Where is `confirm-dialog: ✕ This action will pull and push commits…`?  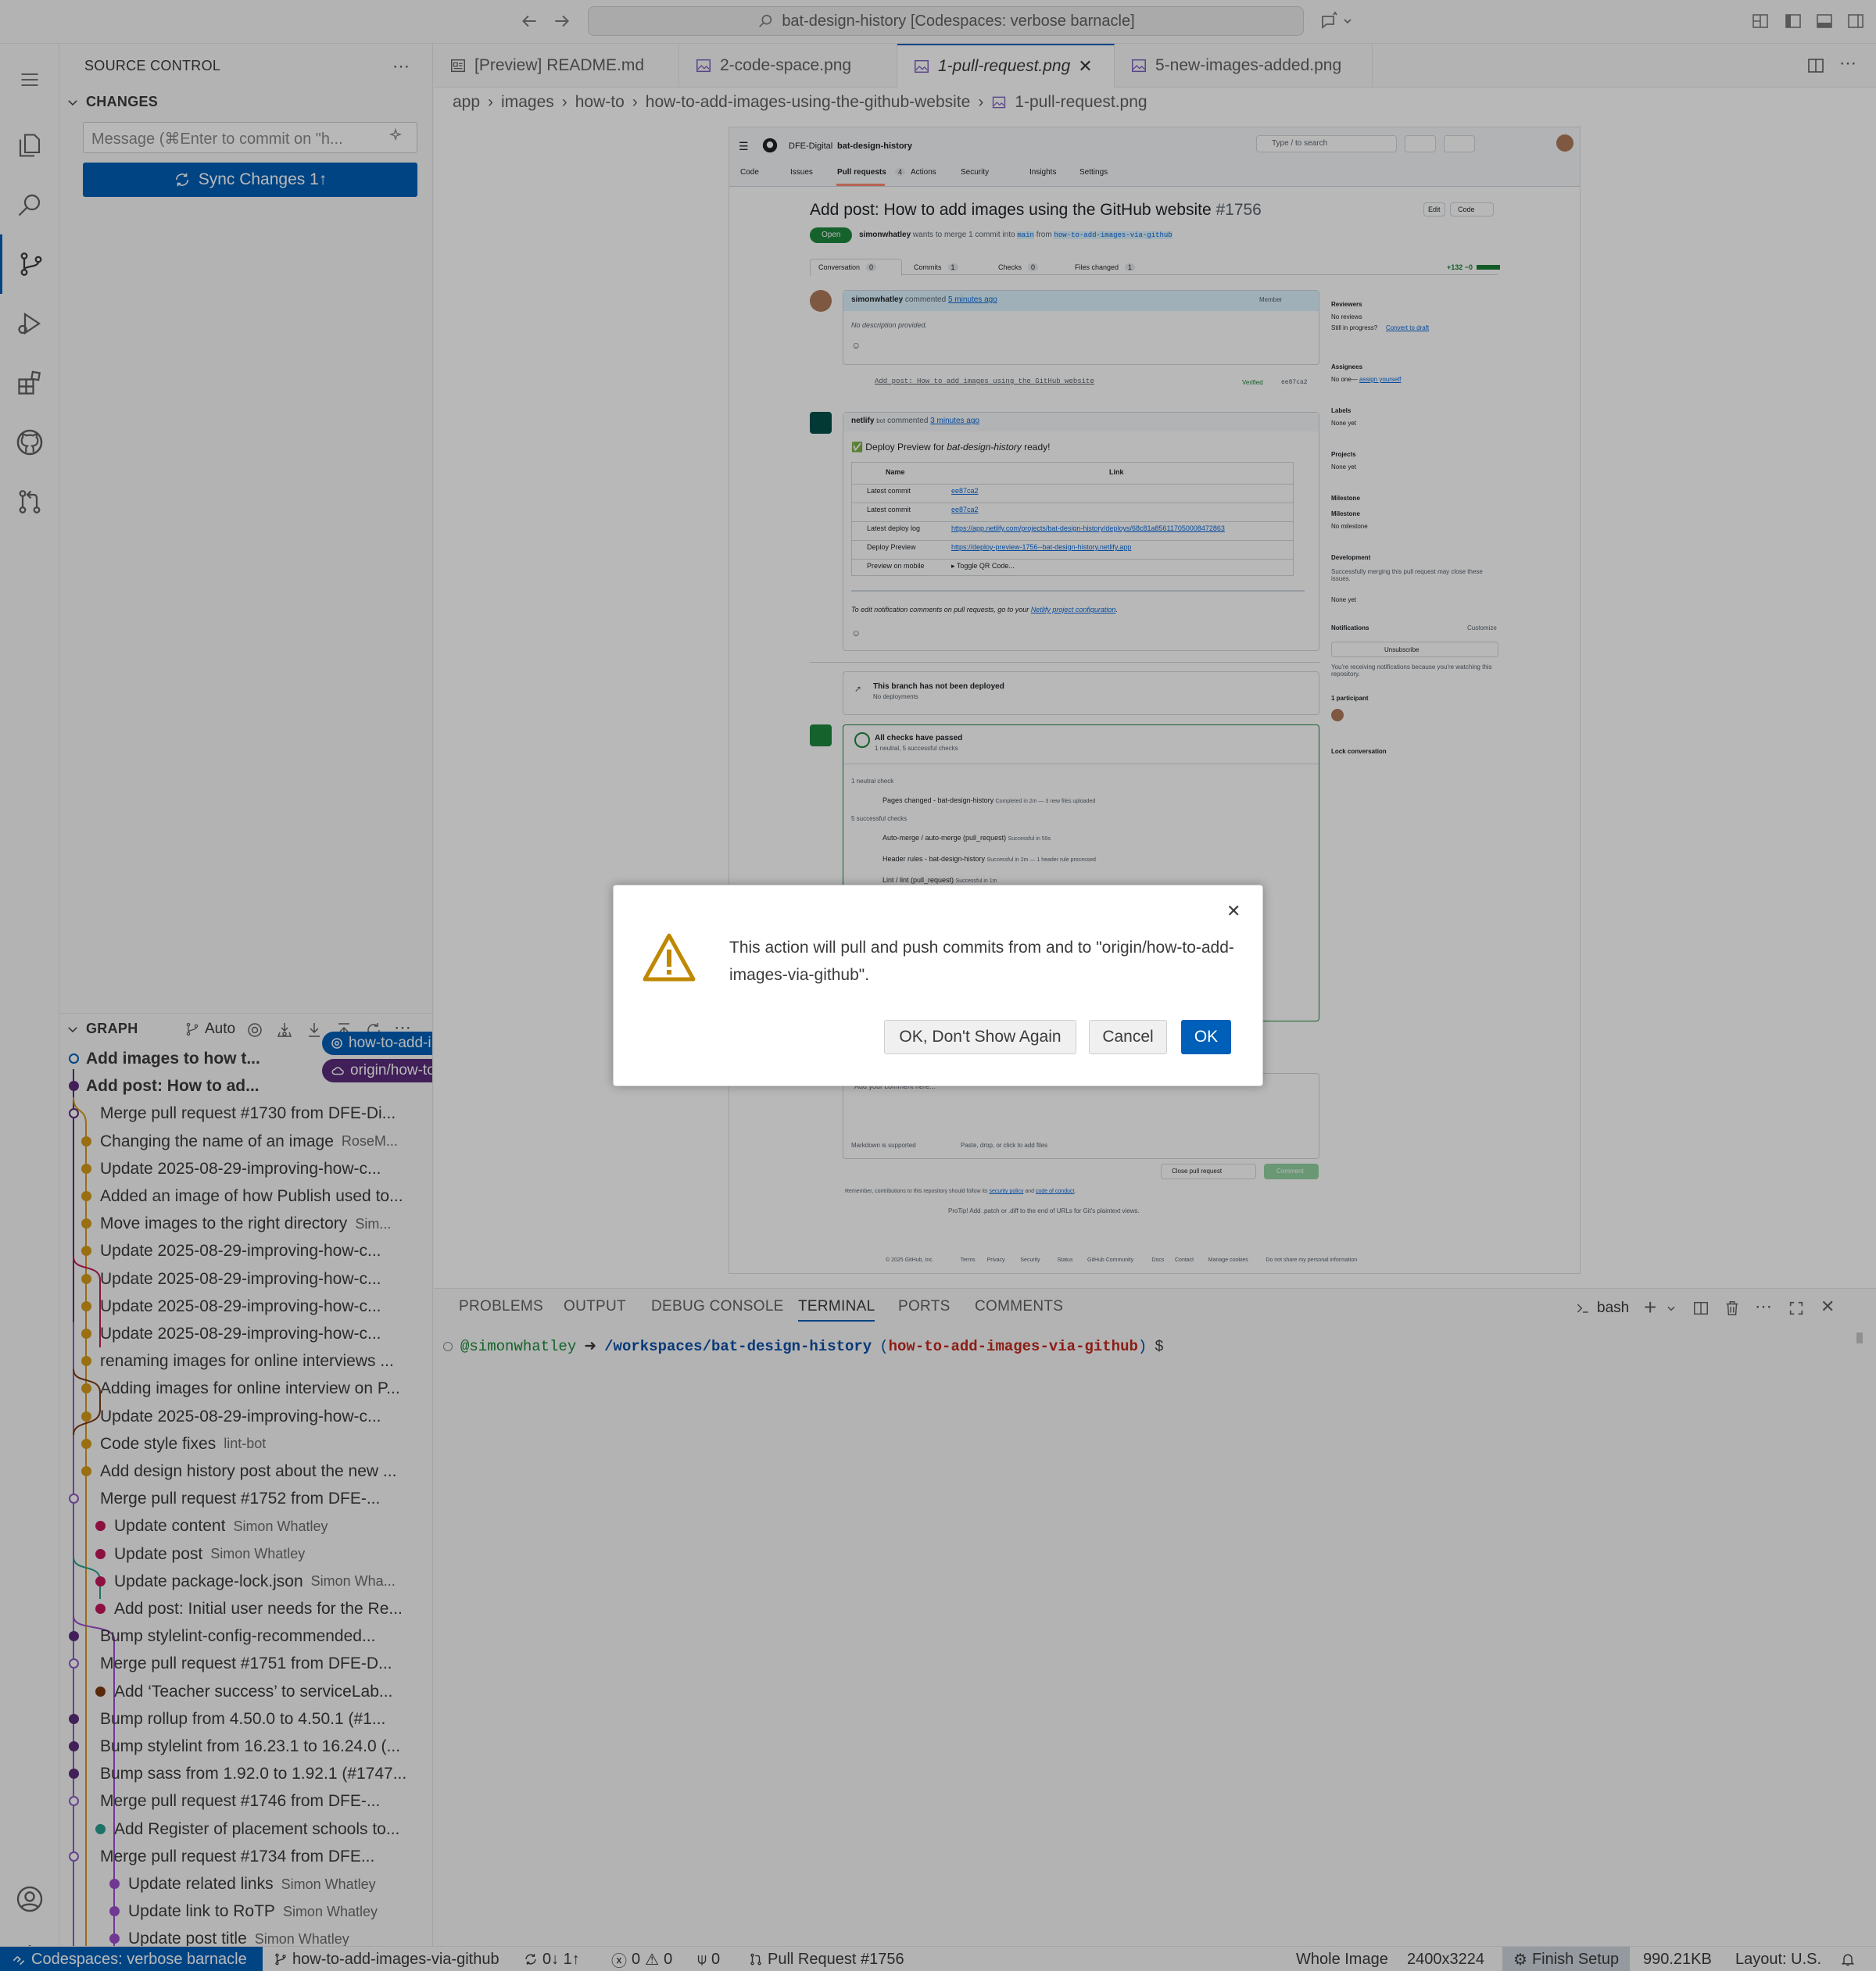
confirm-dialog: ✕ This action will pull and push commits… is located at coordinates (938, 985).